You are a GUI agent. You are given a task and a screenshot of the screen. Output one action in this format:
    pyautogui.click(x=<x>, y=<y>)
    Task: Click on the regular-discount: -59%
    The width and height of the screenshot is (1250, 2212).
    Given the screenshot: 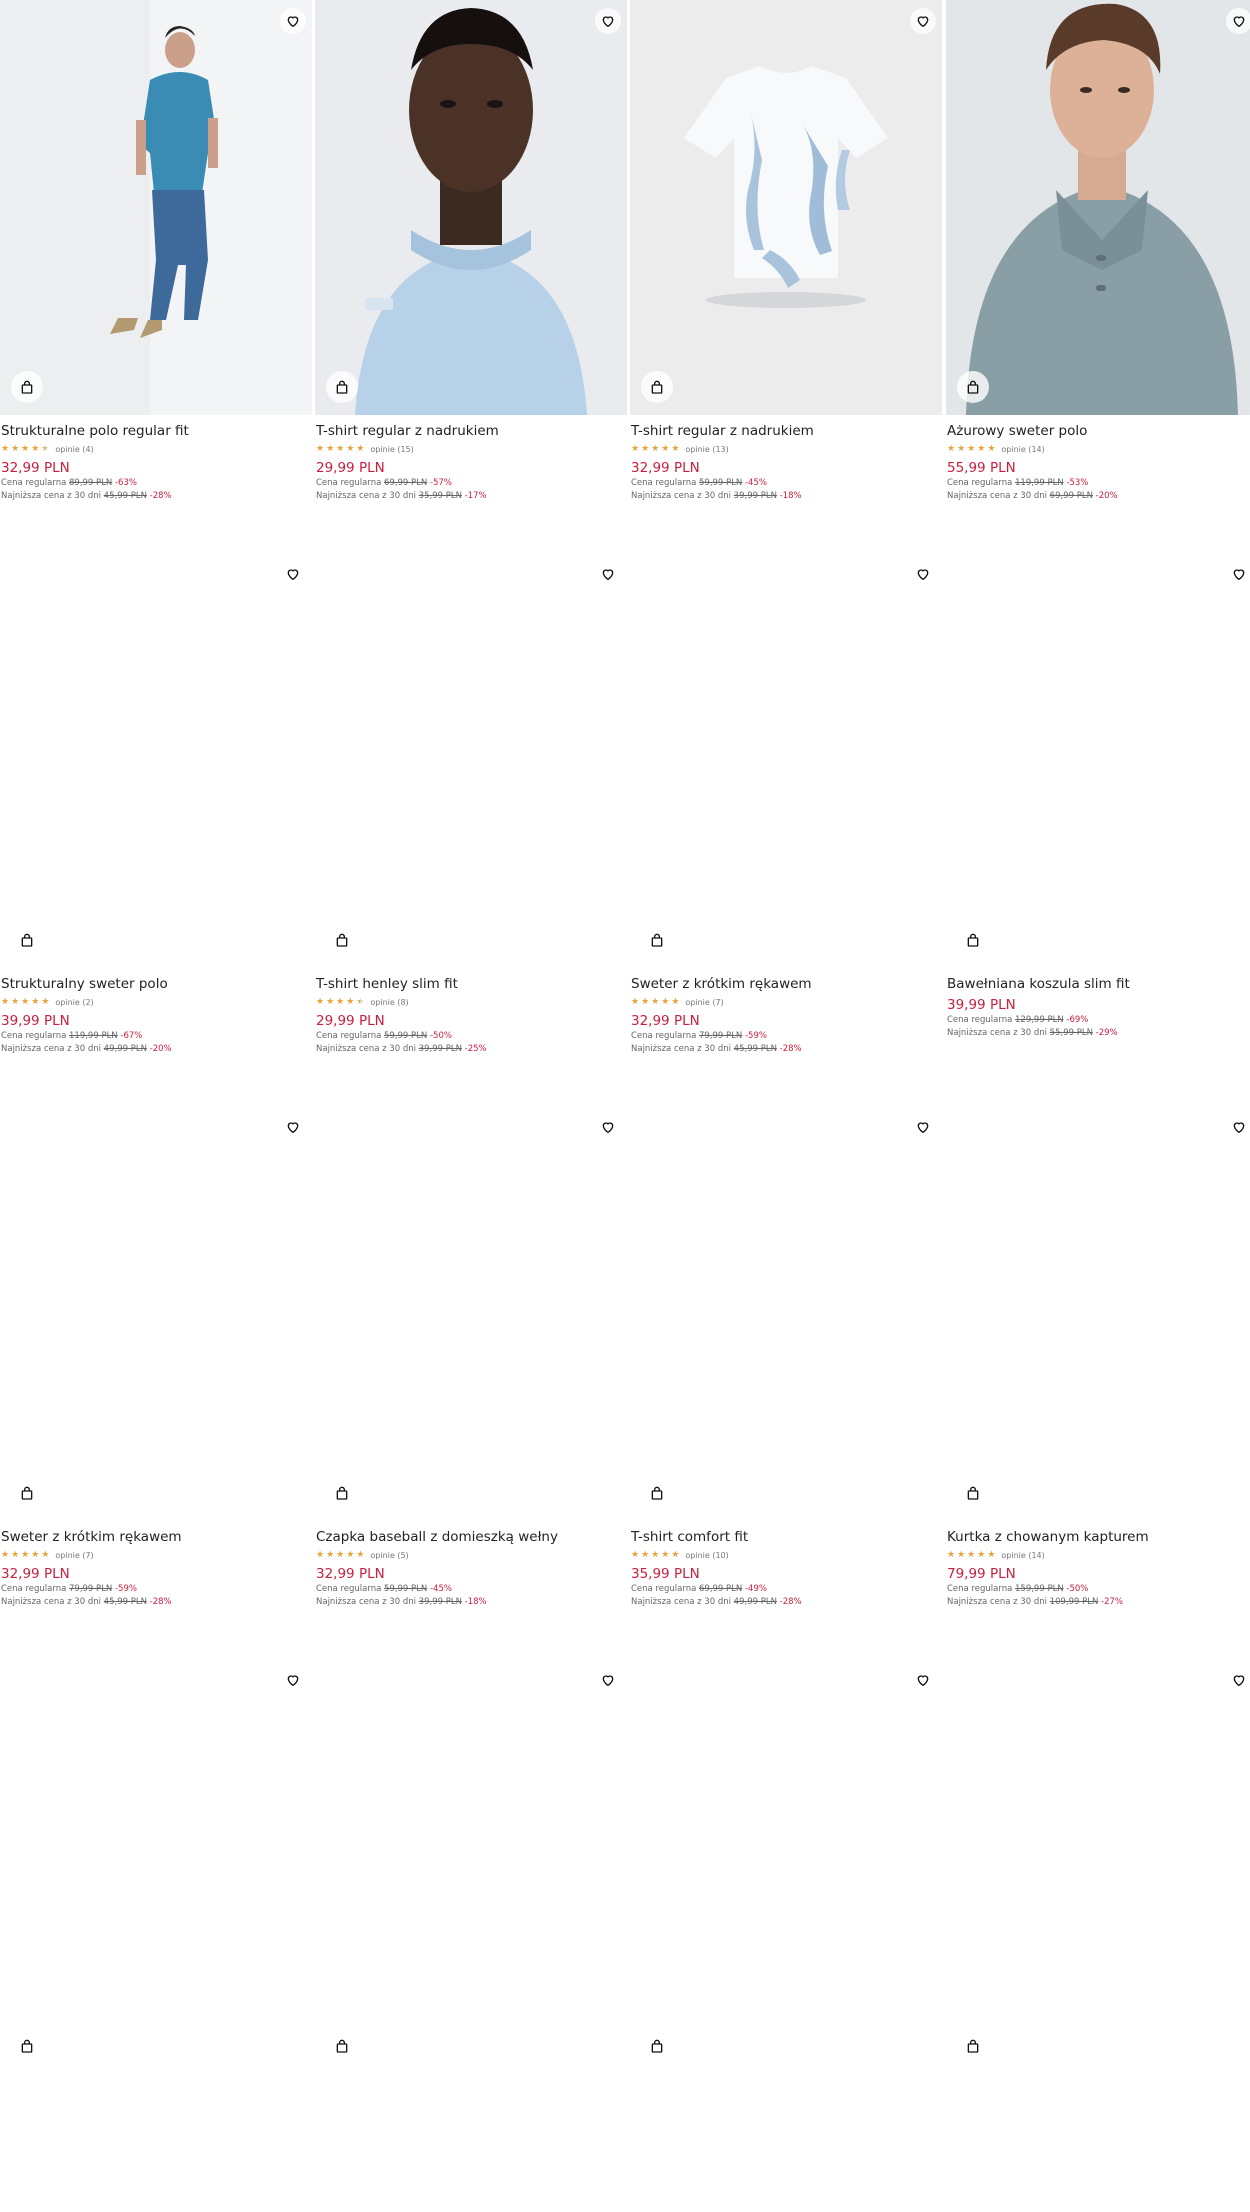 What is the action you would take?
    pyautogui.click(x=125, y=1589)
    